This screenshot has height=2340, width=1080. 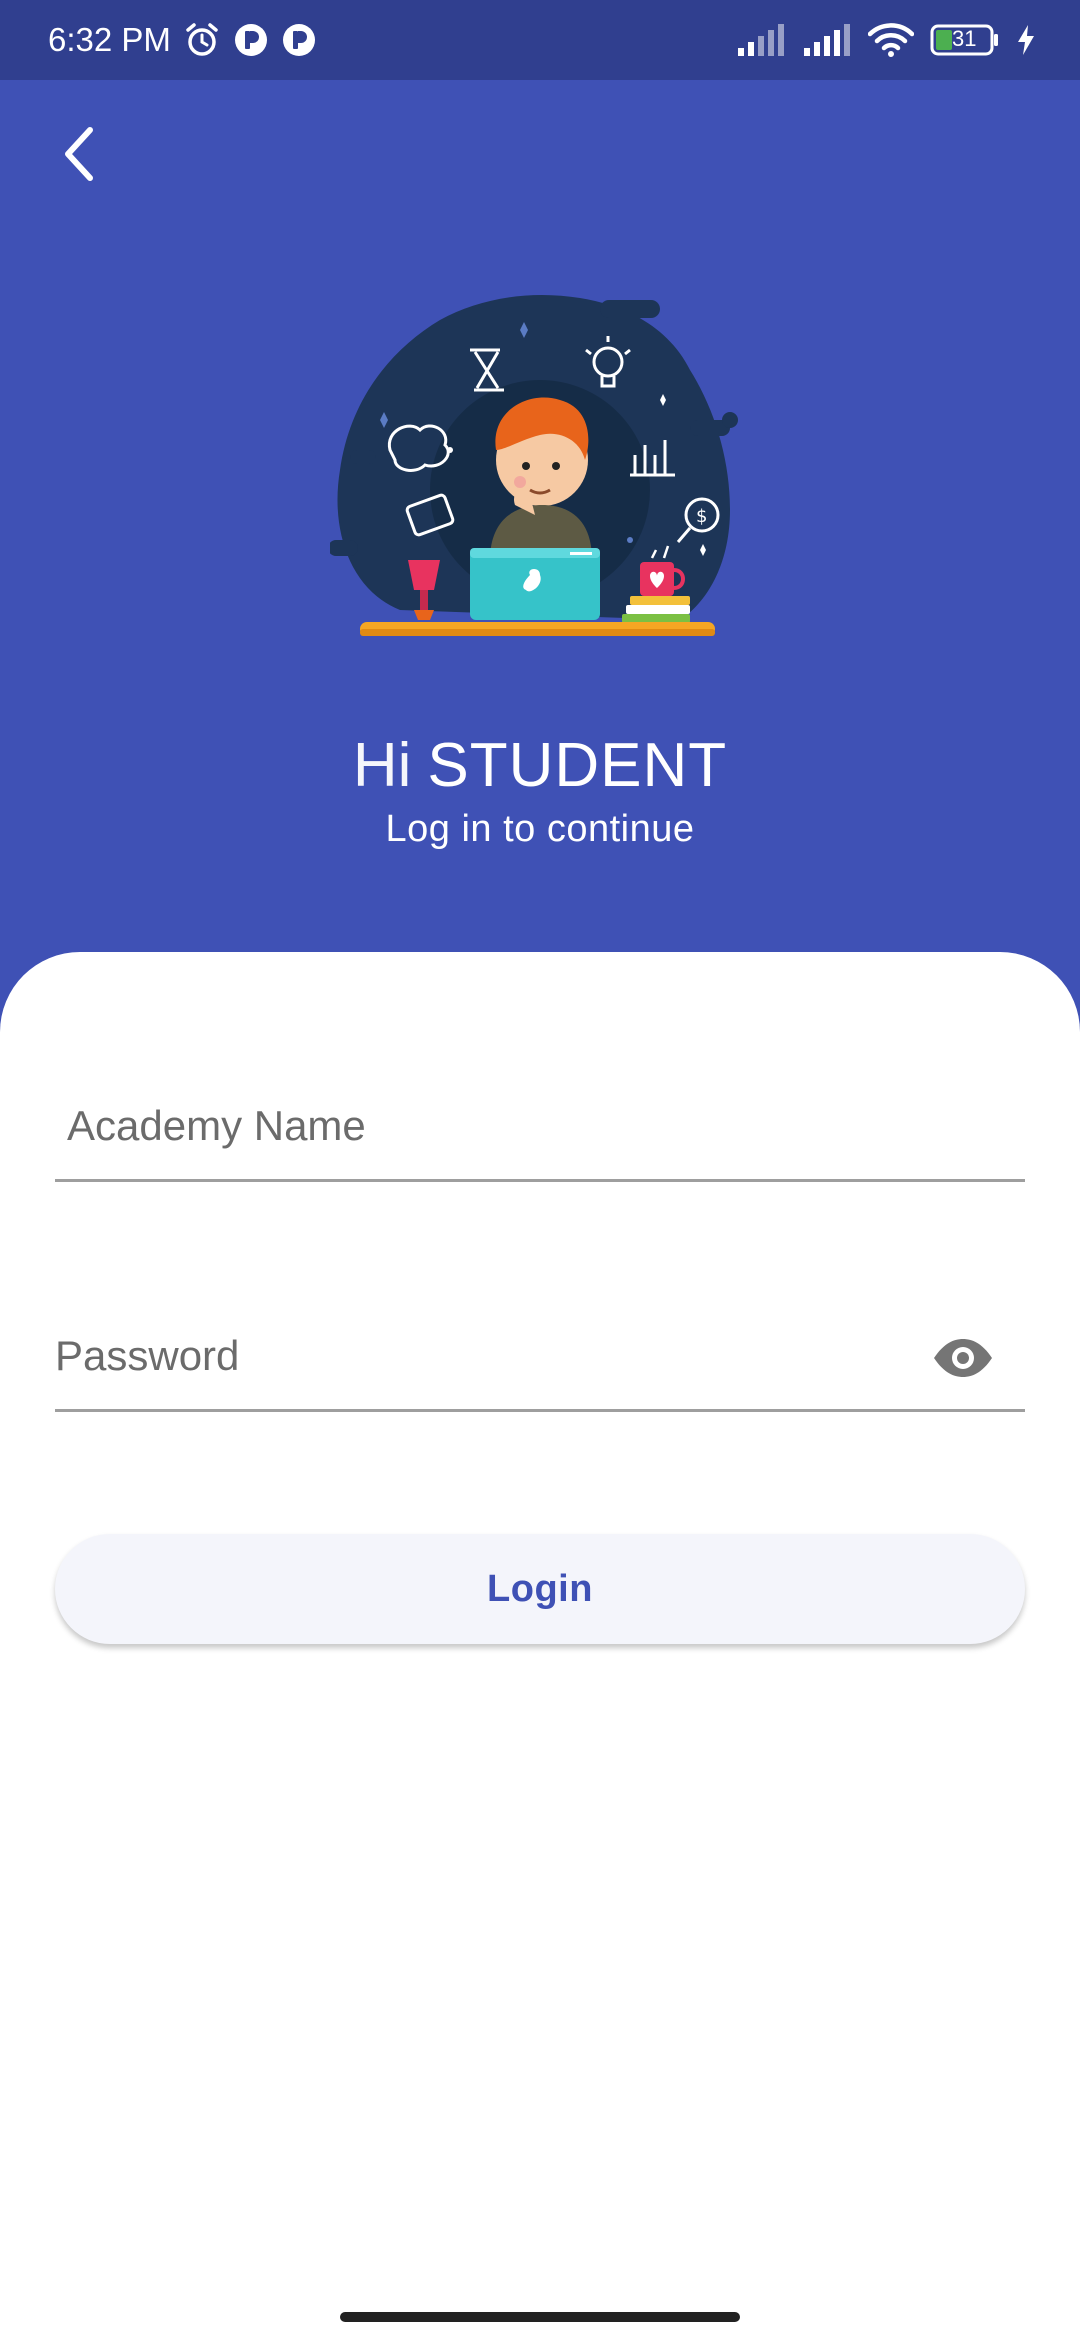 What do you see at coordinates (1026, 40) in the screenshot?
I see `charging-icon` at bounding box center [1026, 40].